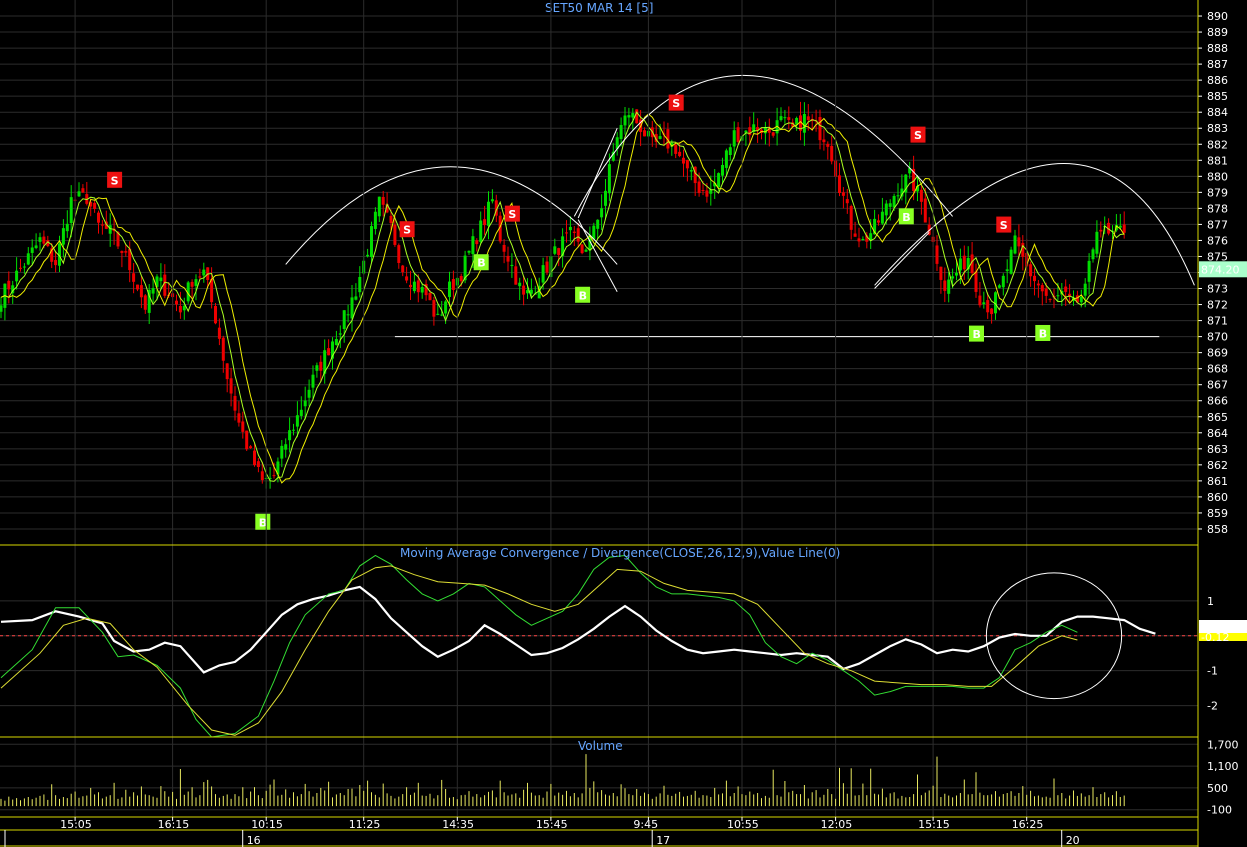  I want to click on price-tick-label: 879, so click(1217, 192).